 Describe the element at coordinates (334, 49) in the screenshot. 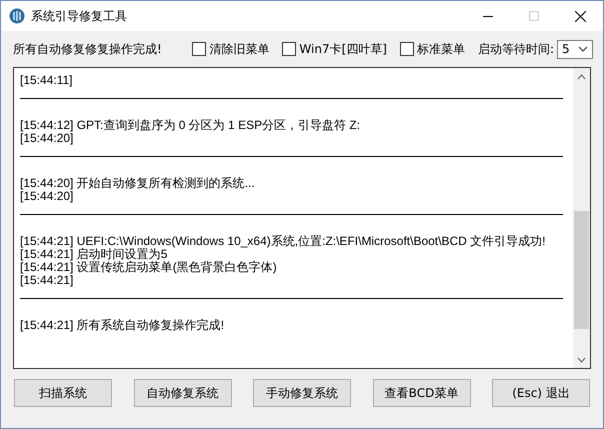

I see `option-checkbox: Win7卡[四叶草]` at that location.